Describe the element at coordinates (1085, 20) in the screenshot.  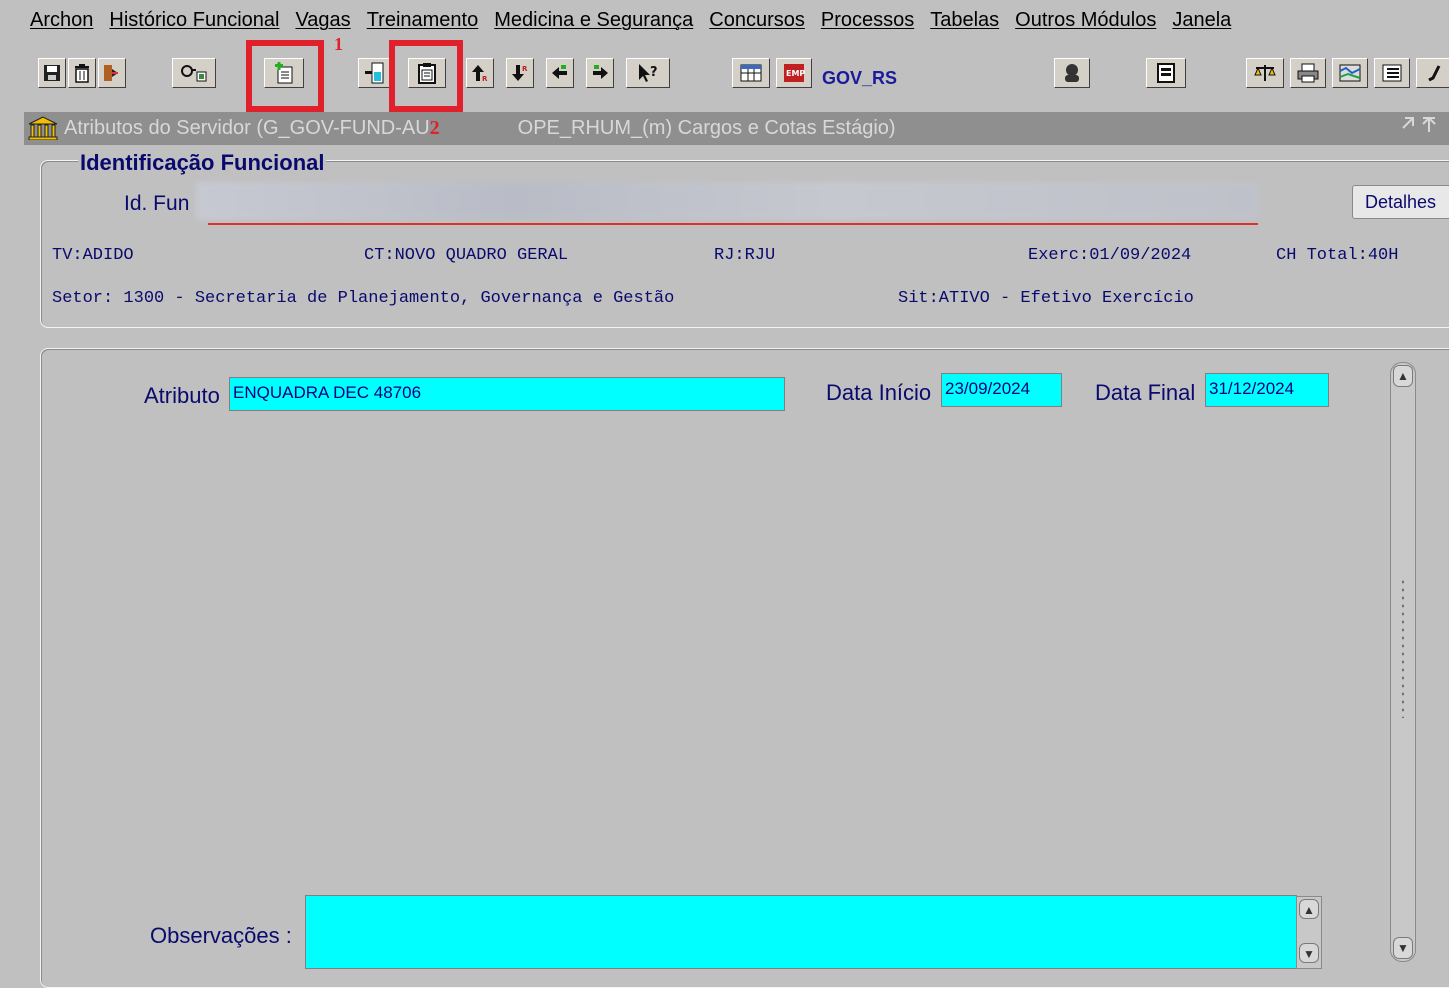
I see `menu-outros-modulos: Outros Módulos` at that location.